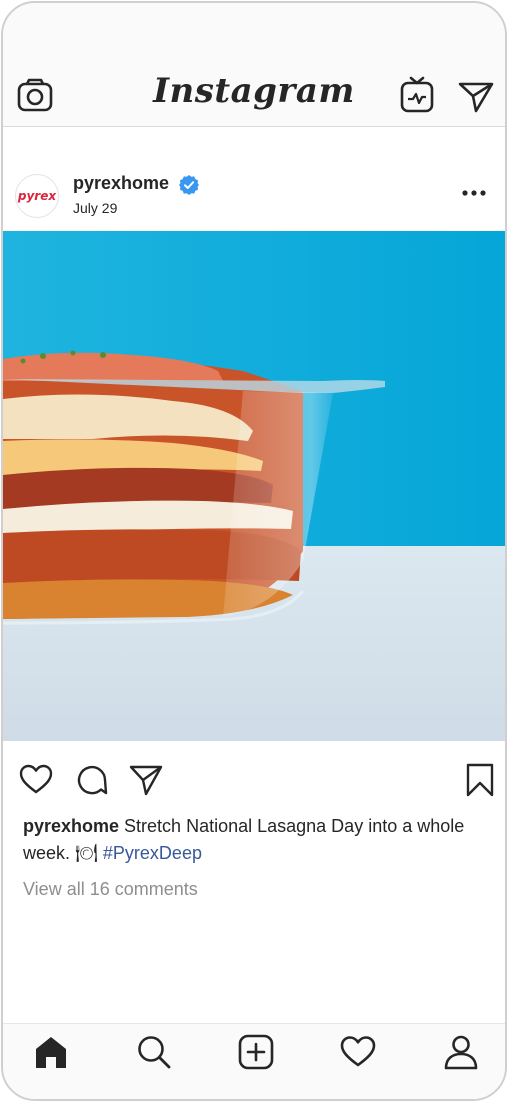  What do you see at coordinates (152, 853) in the screenshot?
I see `hashtag-link: #PyrexDeep` at bounding box center [152, 853].